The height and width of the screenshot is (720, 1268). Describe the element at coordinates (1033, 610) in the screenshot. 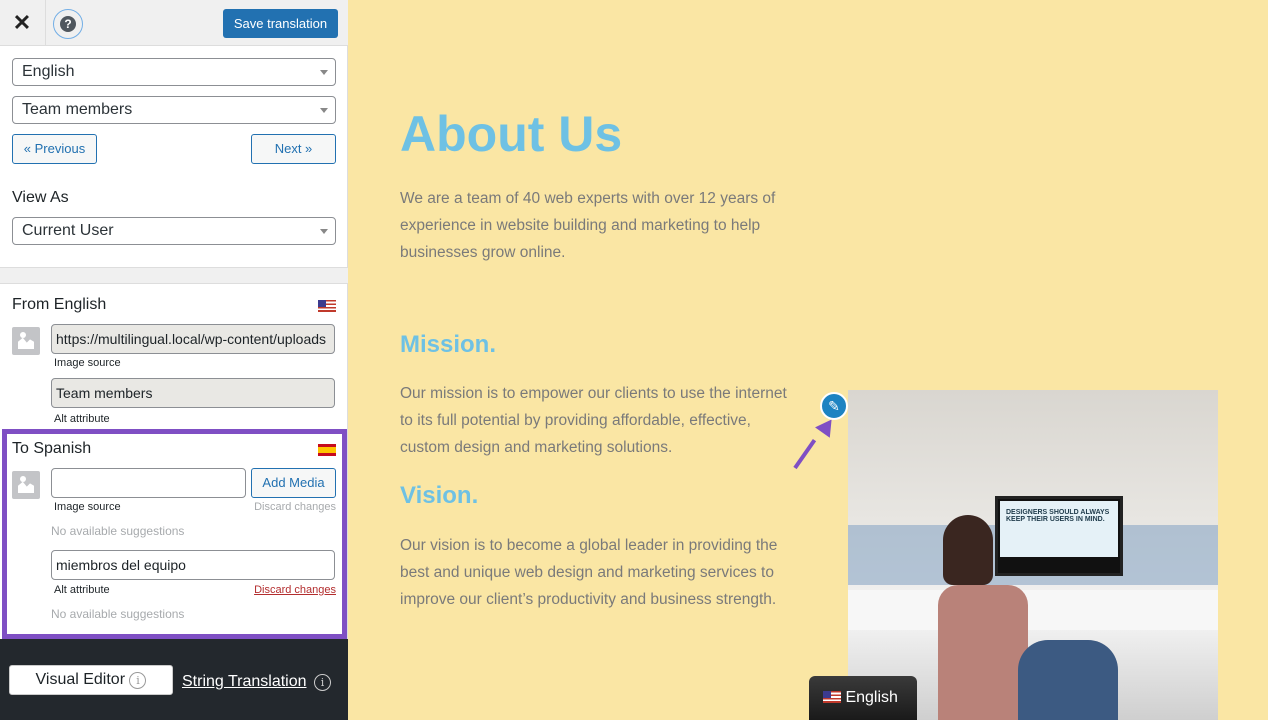

I see `desk` at that location.